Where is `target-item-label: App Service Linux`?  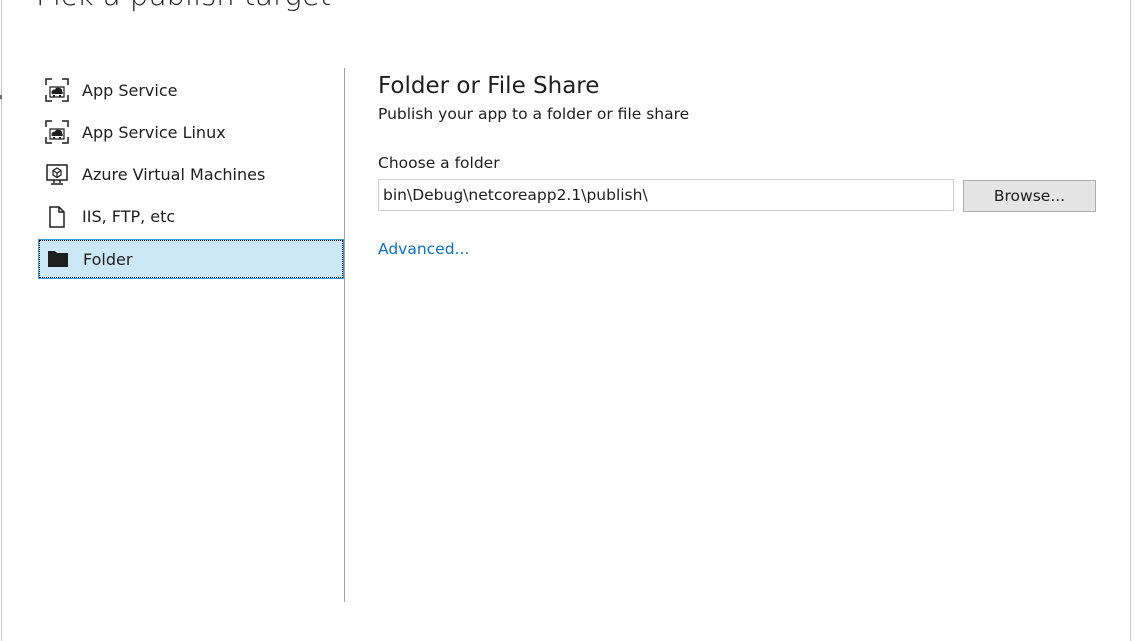 target-item-label: App Service Linux is located at coordinates (154, 132).